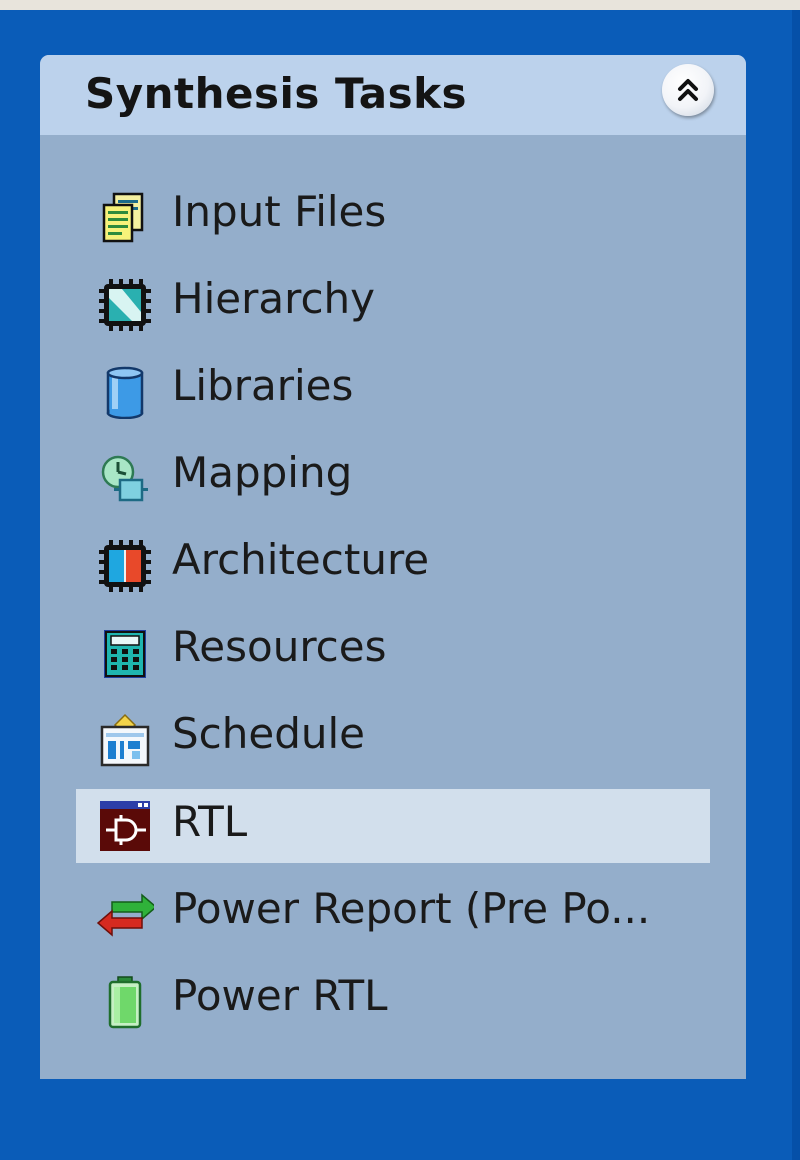  Describe the element at coordinates (125, 826) in the screenshot. I see `rtl-icon` at that location.